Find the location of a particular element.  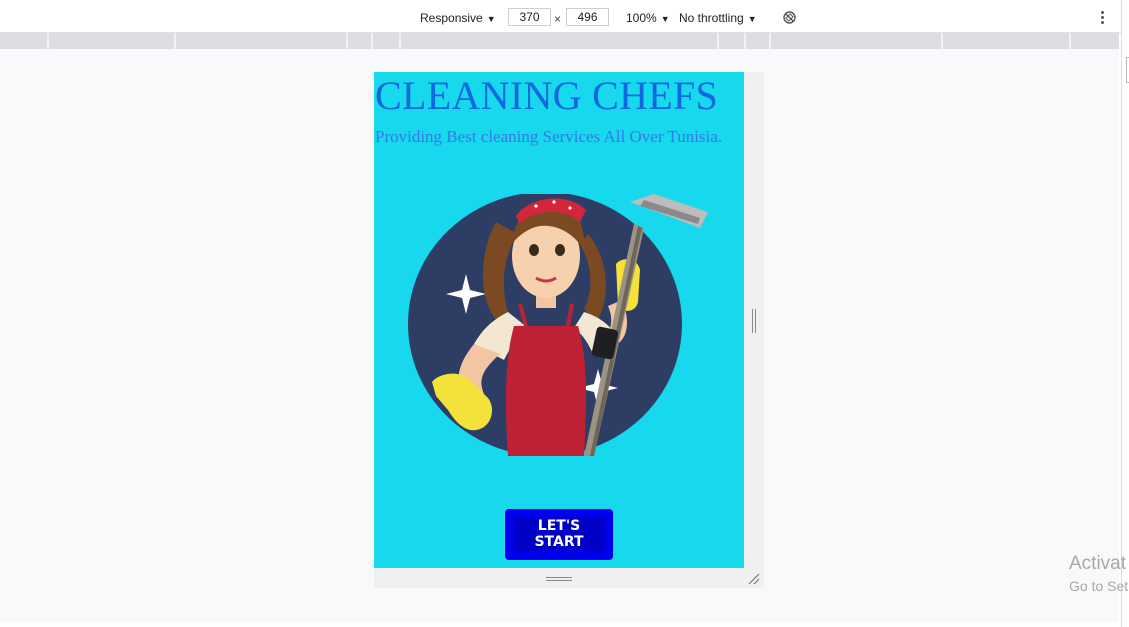

site-title: CLEANING CHEFS is located at coordinates (547, 95).